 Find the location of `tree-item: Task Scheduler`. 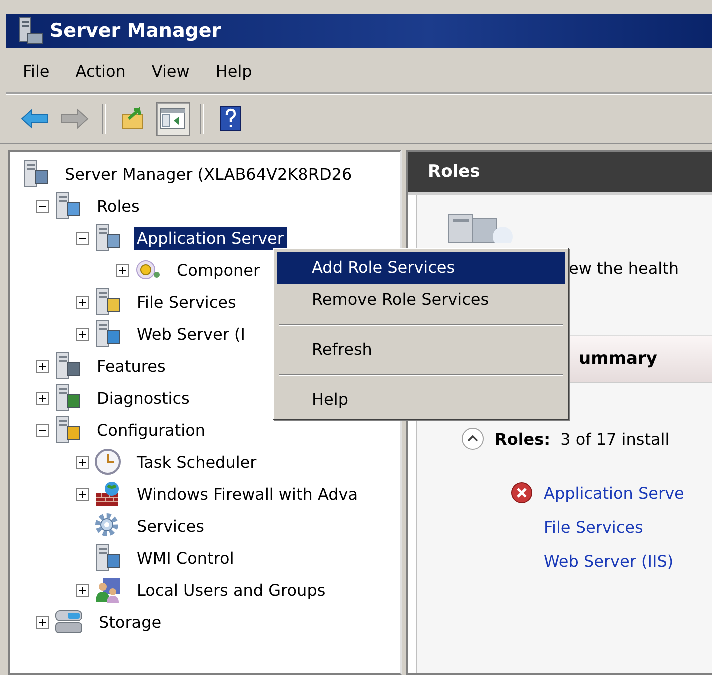

tree-item: Task Scheduler is located at coordinates (197, 462).